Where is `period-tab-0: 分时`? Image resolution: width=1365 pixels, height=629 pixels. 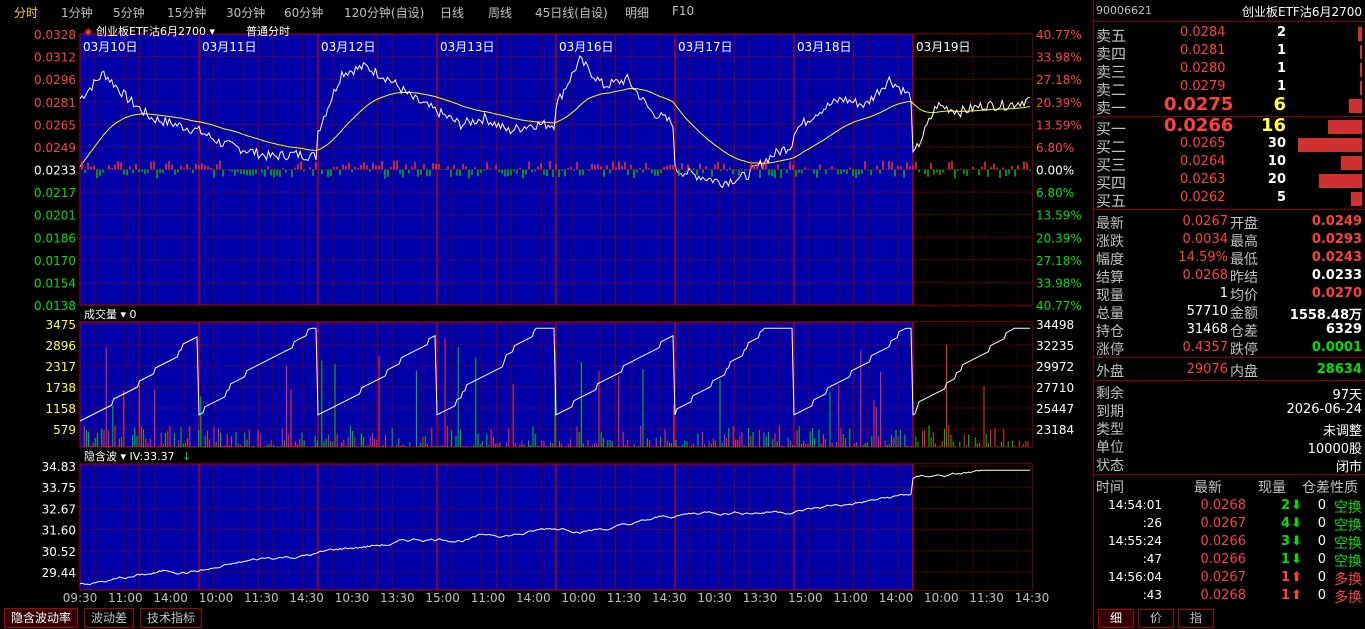 period-tab-0: 分时 is located at coordinates (26, 12).